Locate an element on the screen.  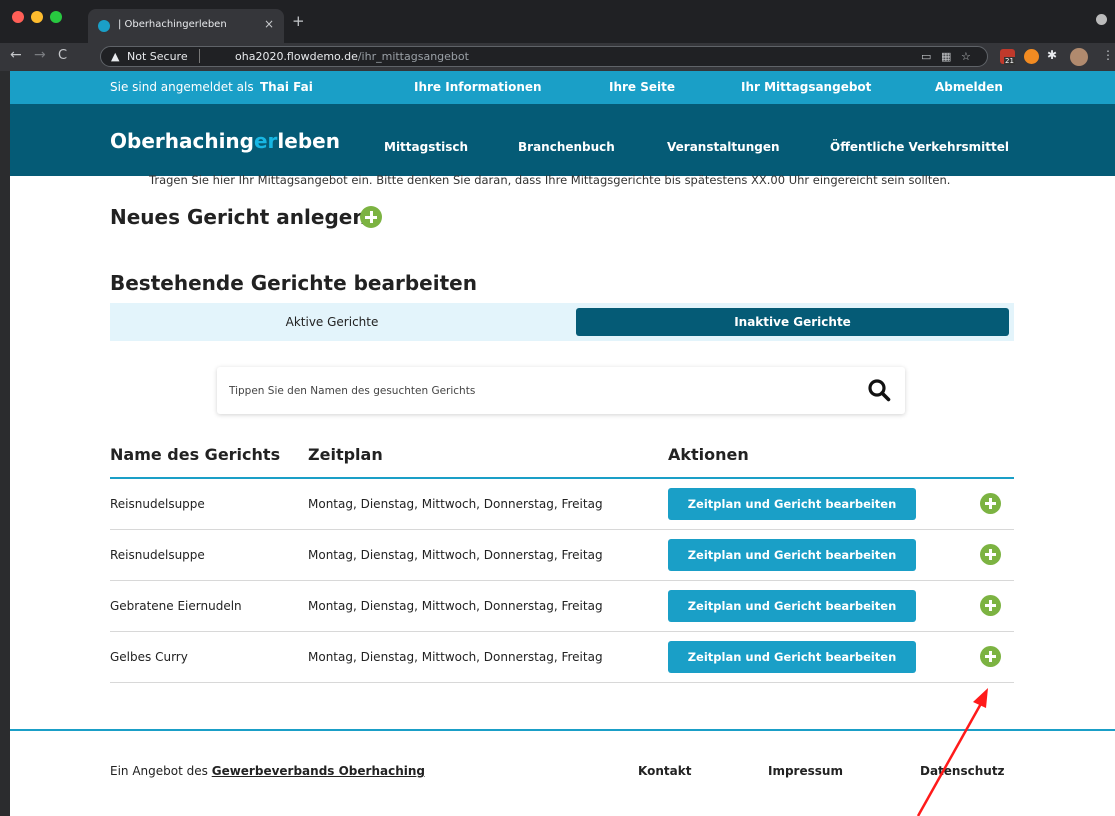
logged-in-label: Sie sind angemeldet als is located at coordinates (182, 87).